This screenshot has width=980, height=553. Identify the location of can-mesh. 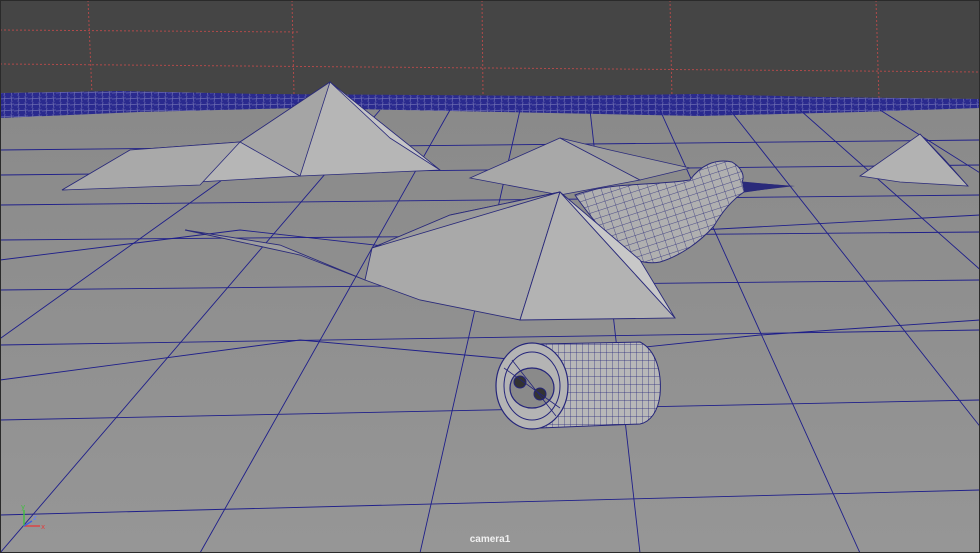
(578, 385).